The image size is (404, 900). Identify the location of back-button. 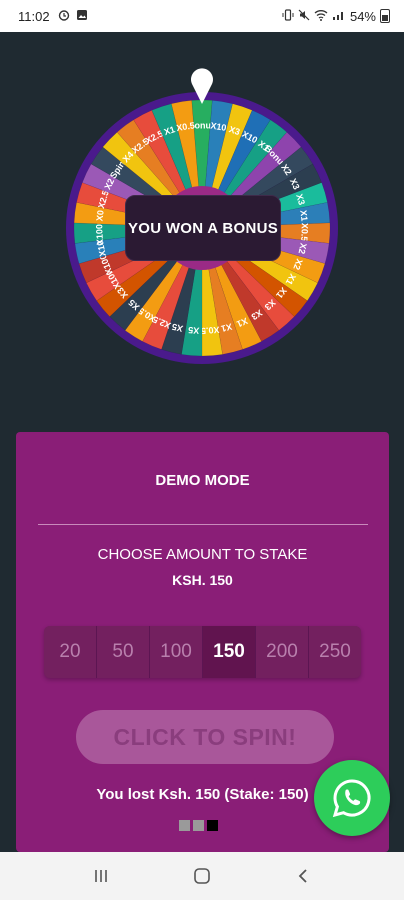
(303, 876).